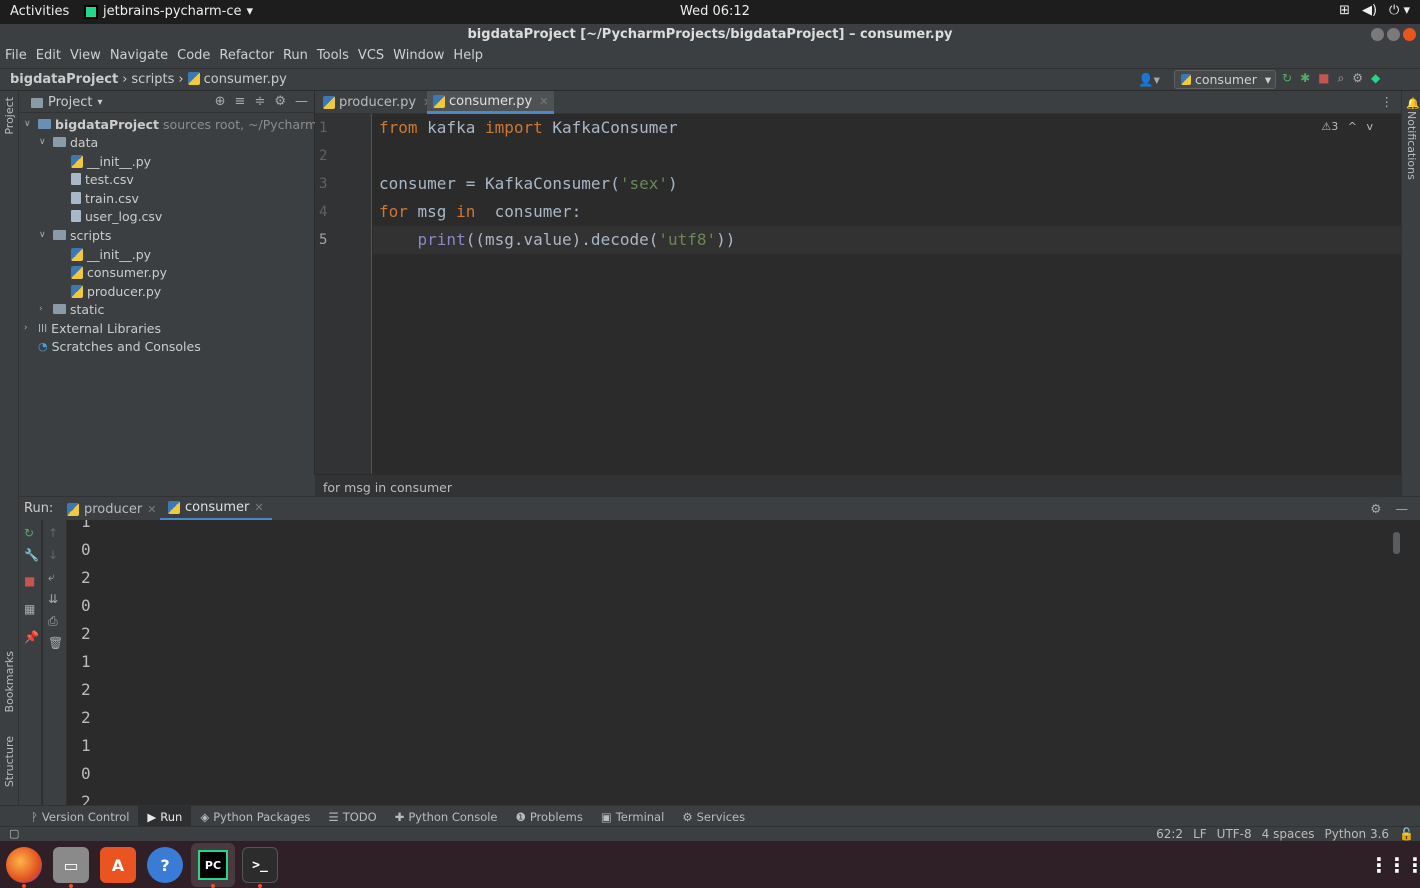 The image size is (1420, 888). What do you see at coordinates (1411, 145) in the screenshot?
I see `notifications-side-tab: Notifications` at bounding box center [1411, 145].